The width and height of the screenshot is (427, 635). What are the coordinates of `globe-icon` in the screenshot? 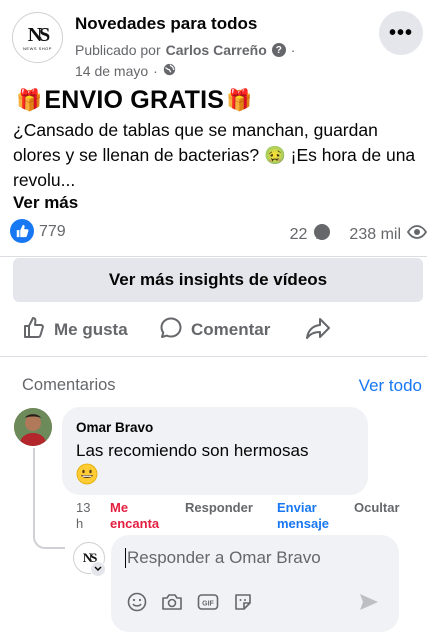 It's located at (169, 71).